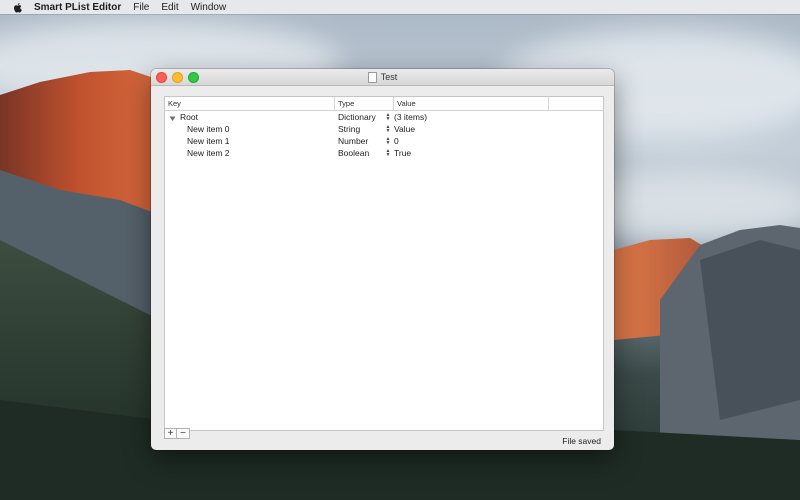 Image resolution: width=800 pixels, height=500 pixels. I want to click on window-title: Test, so click(389, 77).